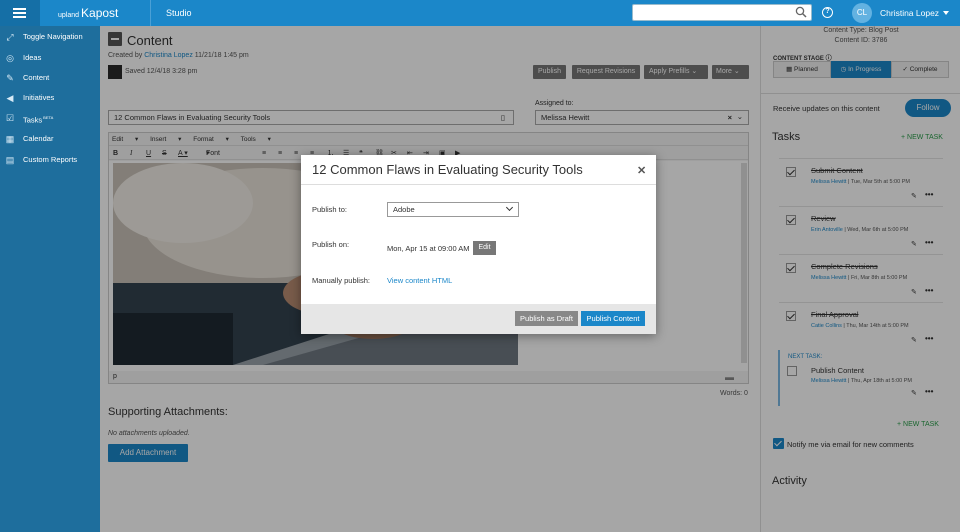 Image resolution: width=960 pixels, height=532 pixels. Describe the element at coordinates (32, 57) in the screenshot. I see `sidebar-item-label: Ideas` at that location.